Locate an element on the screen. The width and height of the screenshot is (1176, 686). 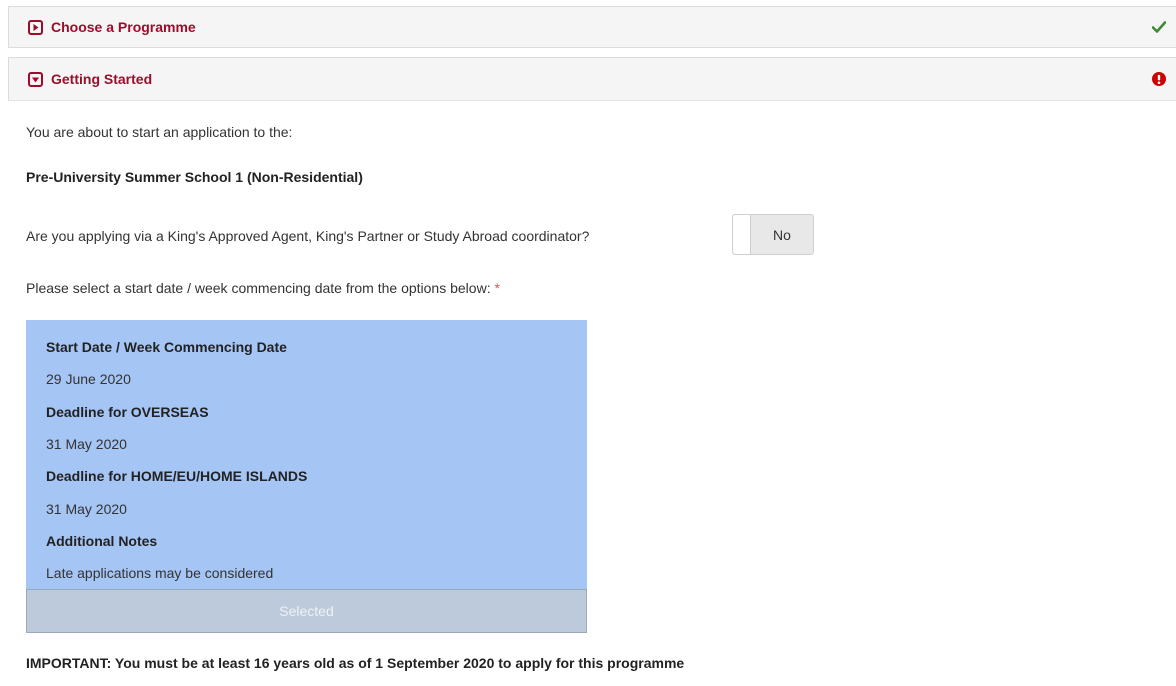
additional-notes-value: Late applications may be considered is located at coordinates (160, 573).